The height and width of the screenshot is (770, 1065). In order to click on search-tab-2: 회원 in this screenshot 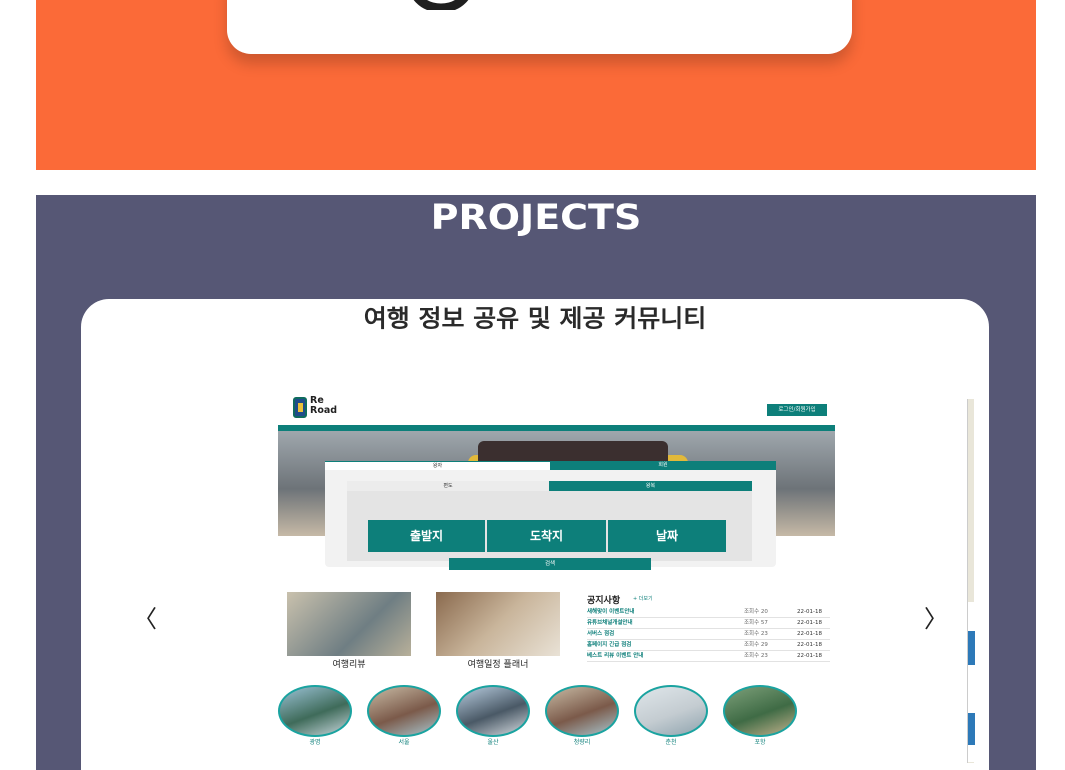, I will do `click(663, 465)`.